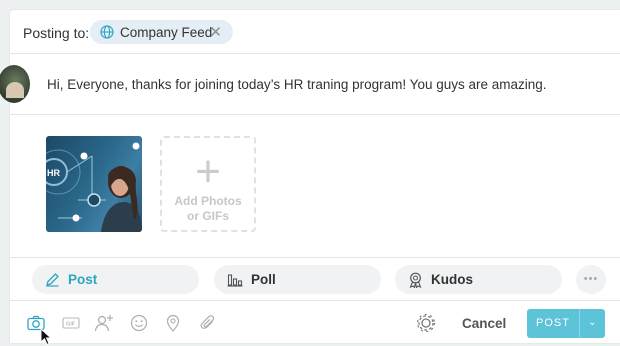  Describe the element at coordinates (208, 171) in the screenshot. I see `plus-icon: +` at that location.